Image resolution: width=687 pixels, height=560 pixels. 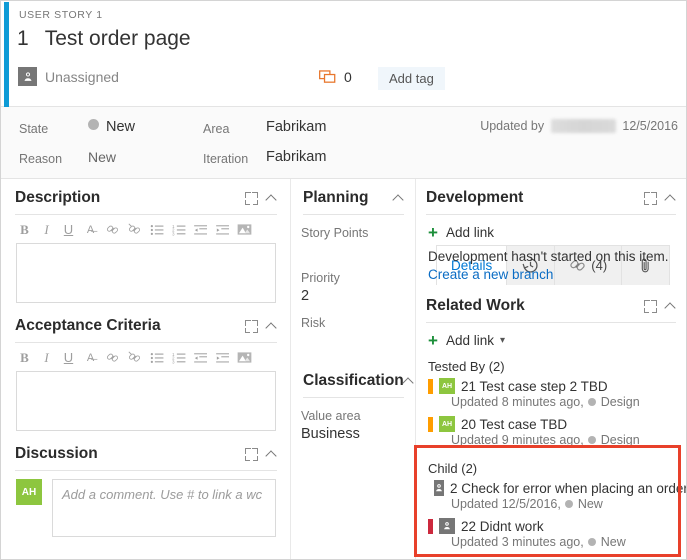 I want to click on comment-count-value: 0, so click(x=348, y=77).